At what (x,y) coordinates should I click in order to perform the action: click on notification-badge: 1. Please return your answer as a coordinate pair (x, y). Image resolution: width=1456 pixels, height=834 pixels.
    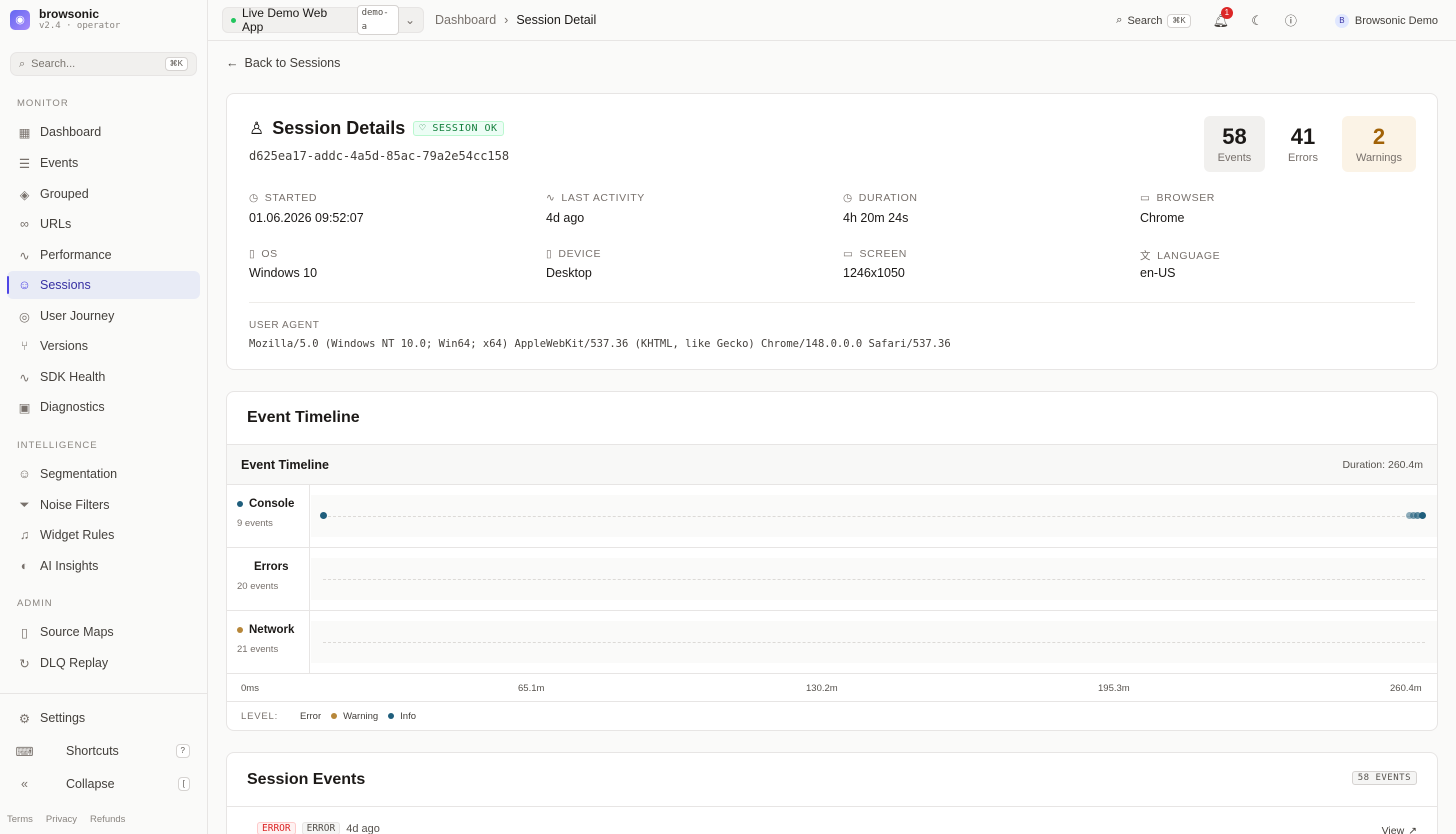
    Looking at the image, I should click on (1227, 12).